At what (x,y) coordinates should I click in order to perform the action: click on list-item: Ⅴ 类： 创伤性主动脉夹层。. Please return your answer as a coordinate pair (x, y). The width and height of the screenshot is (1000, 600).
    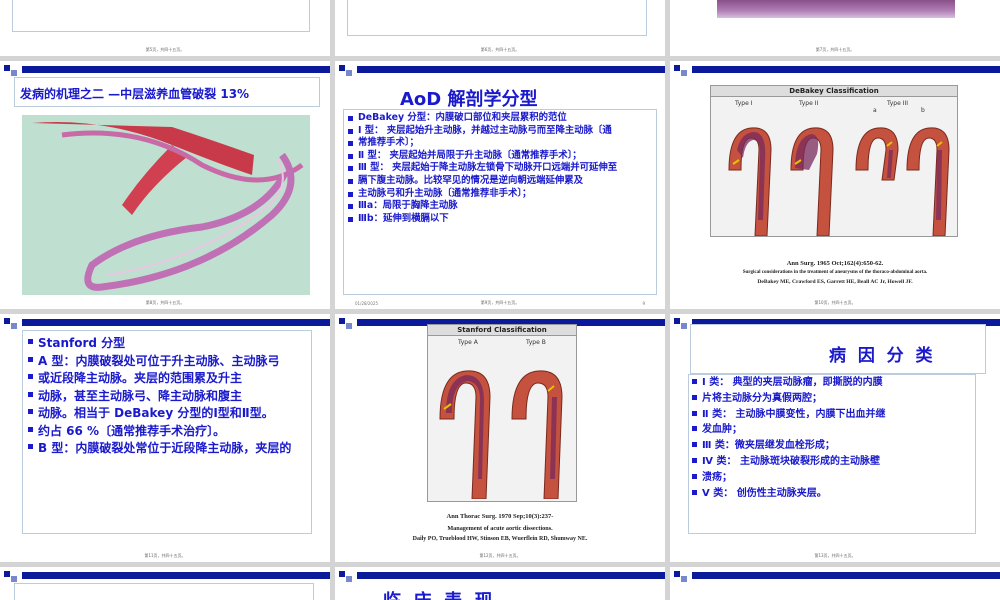
    Looking at the image, I should click on (832, 494).